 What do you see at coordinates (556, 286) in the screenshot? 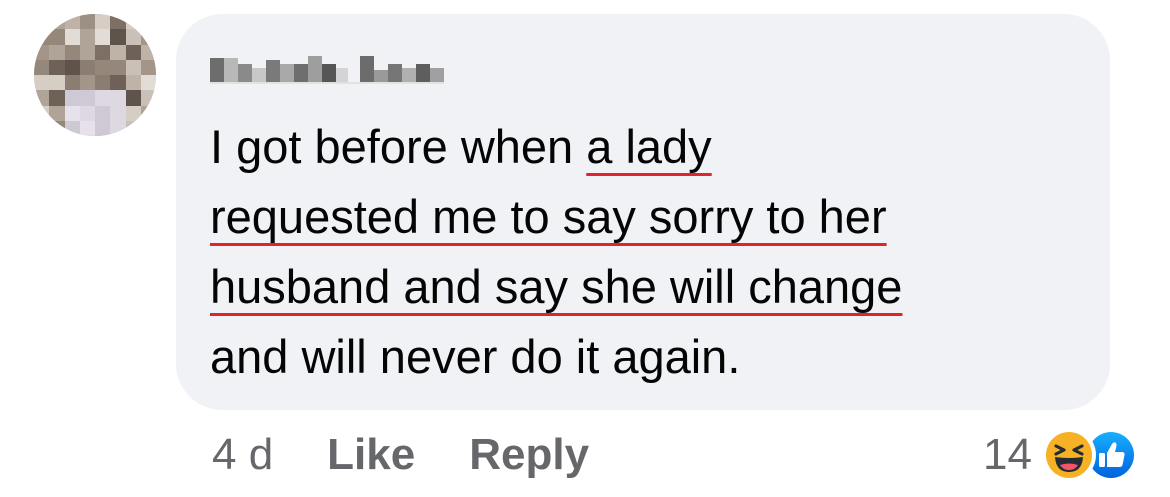
I see `text-underlined: husband and say she will change` at bounding box center [556, 286].